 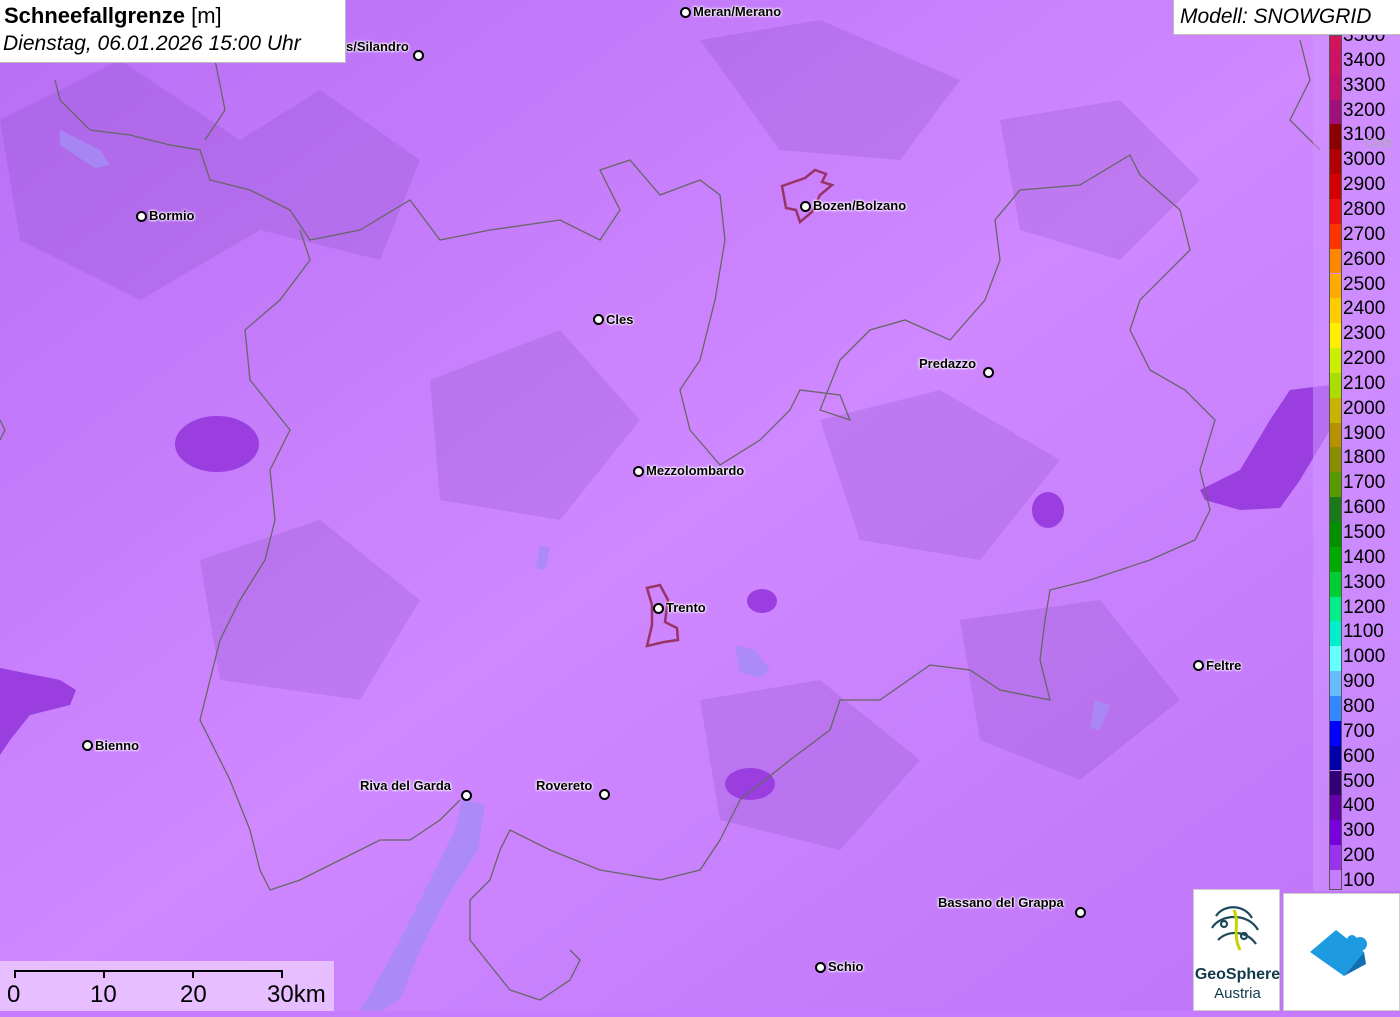 I want to click on legend-label-2600: 2600, so click(x=1364, y=259).